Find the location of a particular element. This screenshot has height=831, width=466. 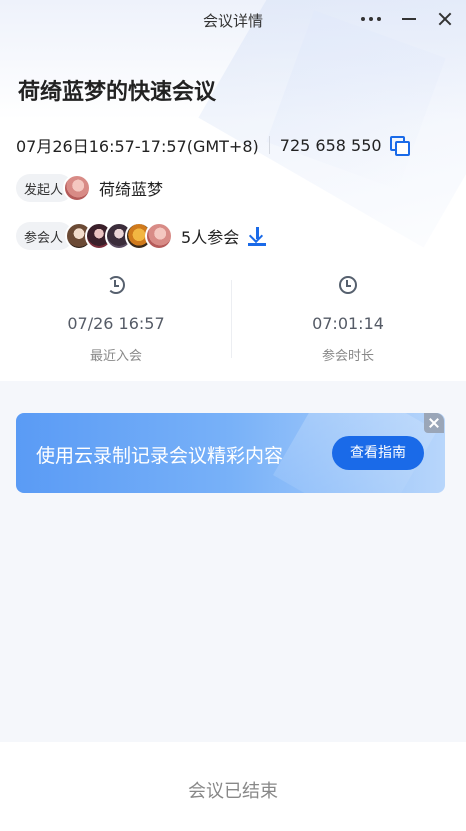

clock-face is located at coordinates (348, 285).